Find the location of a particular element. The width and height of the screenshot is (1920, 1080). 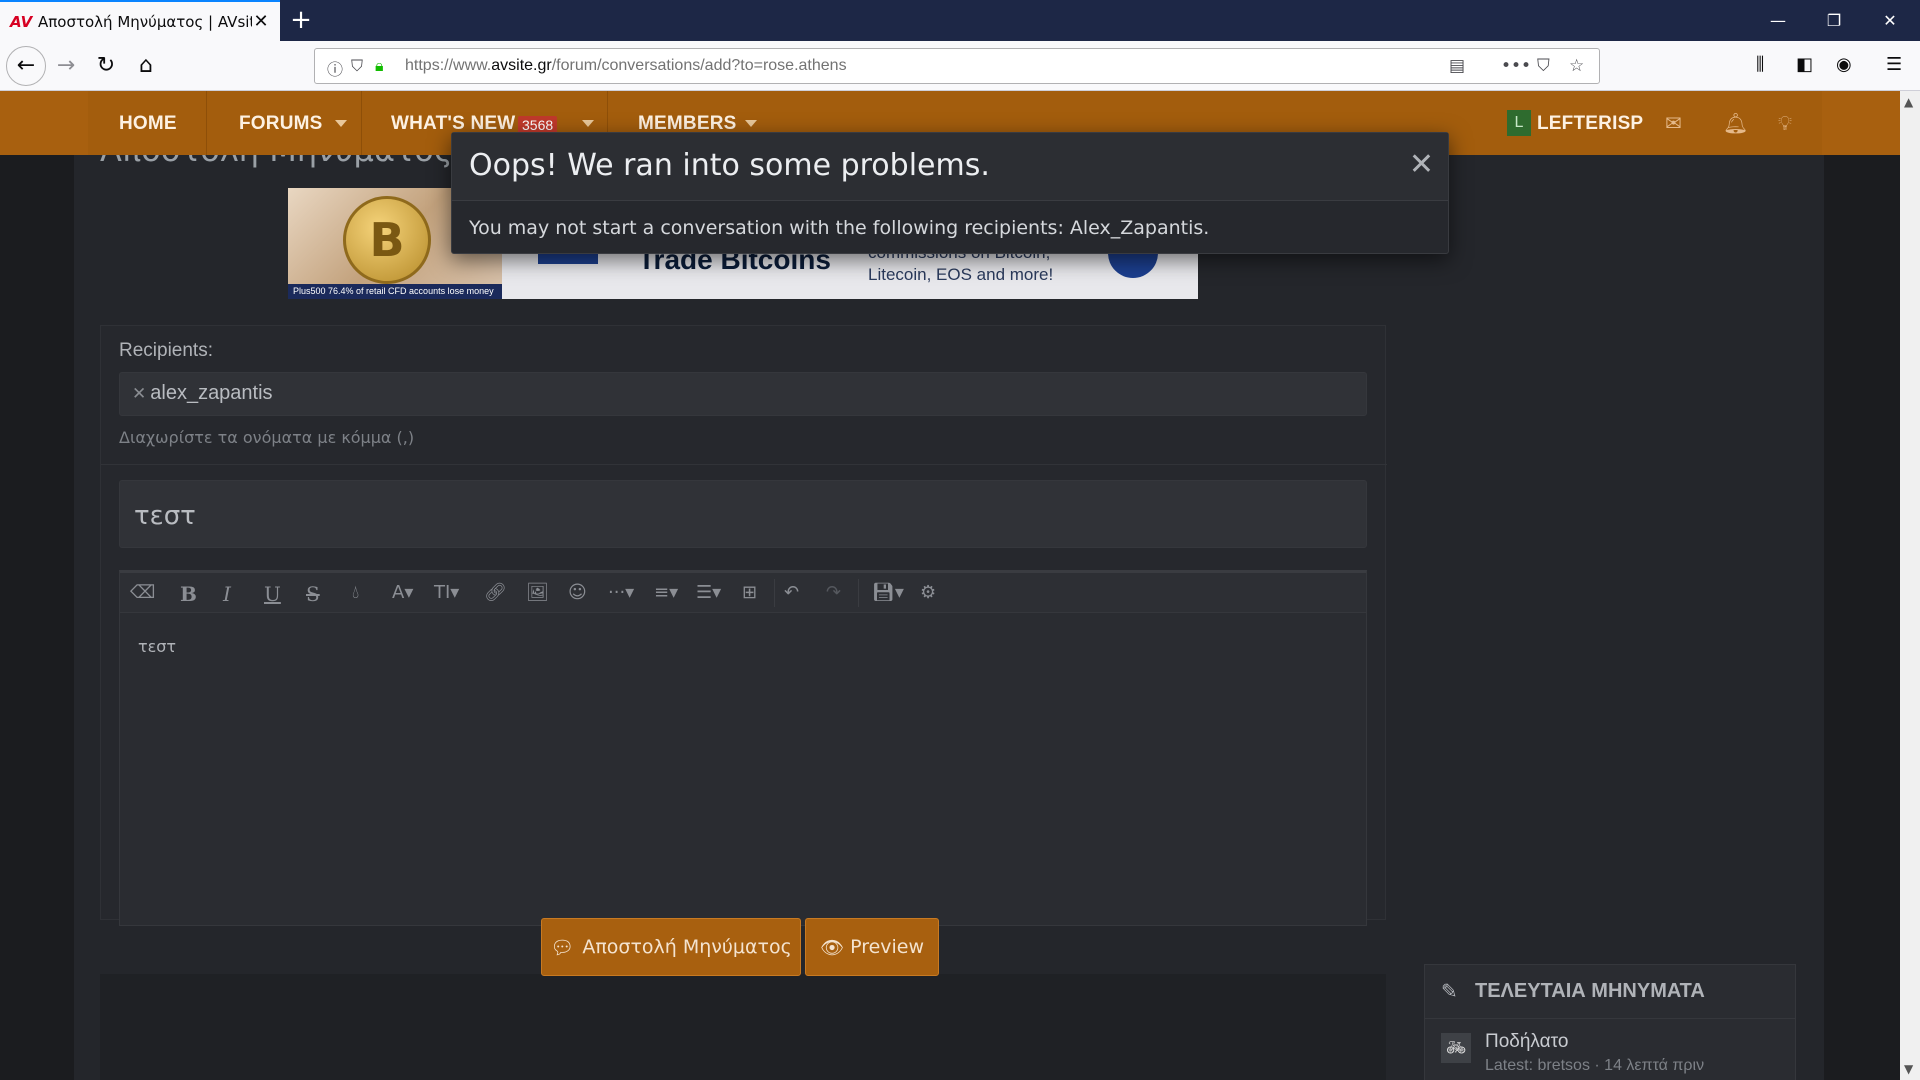

strikethrough-icon: S is located at coordinates (313, 594).